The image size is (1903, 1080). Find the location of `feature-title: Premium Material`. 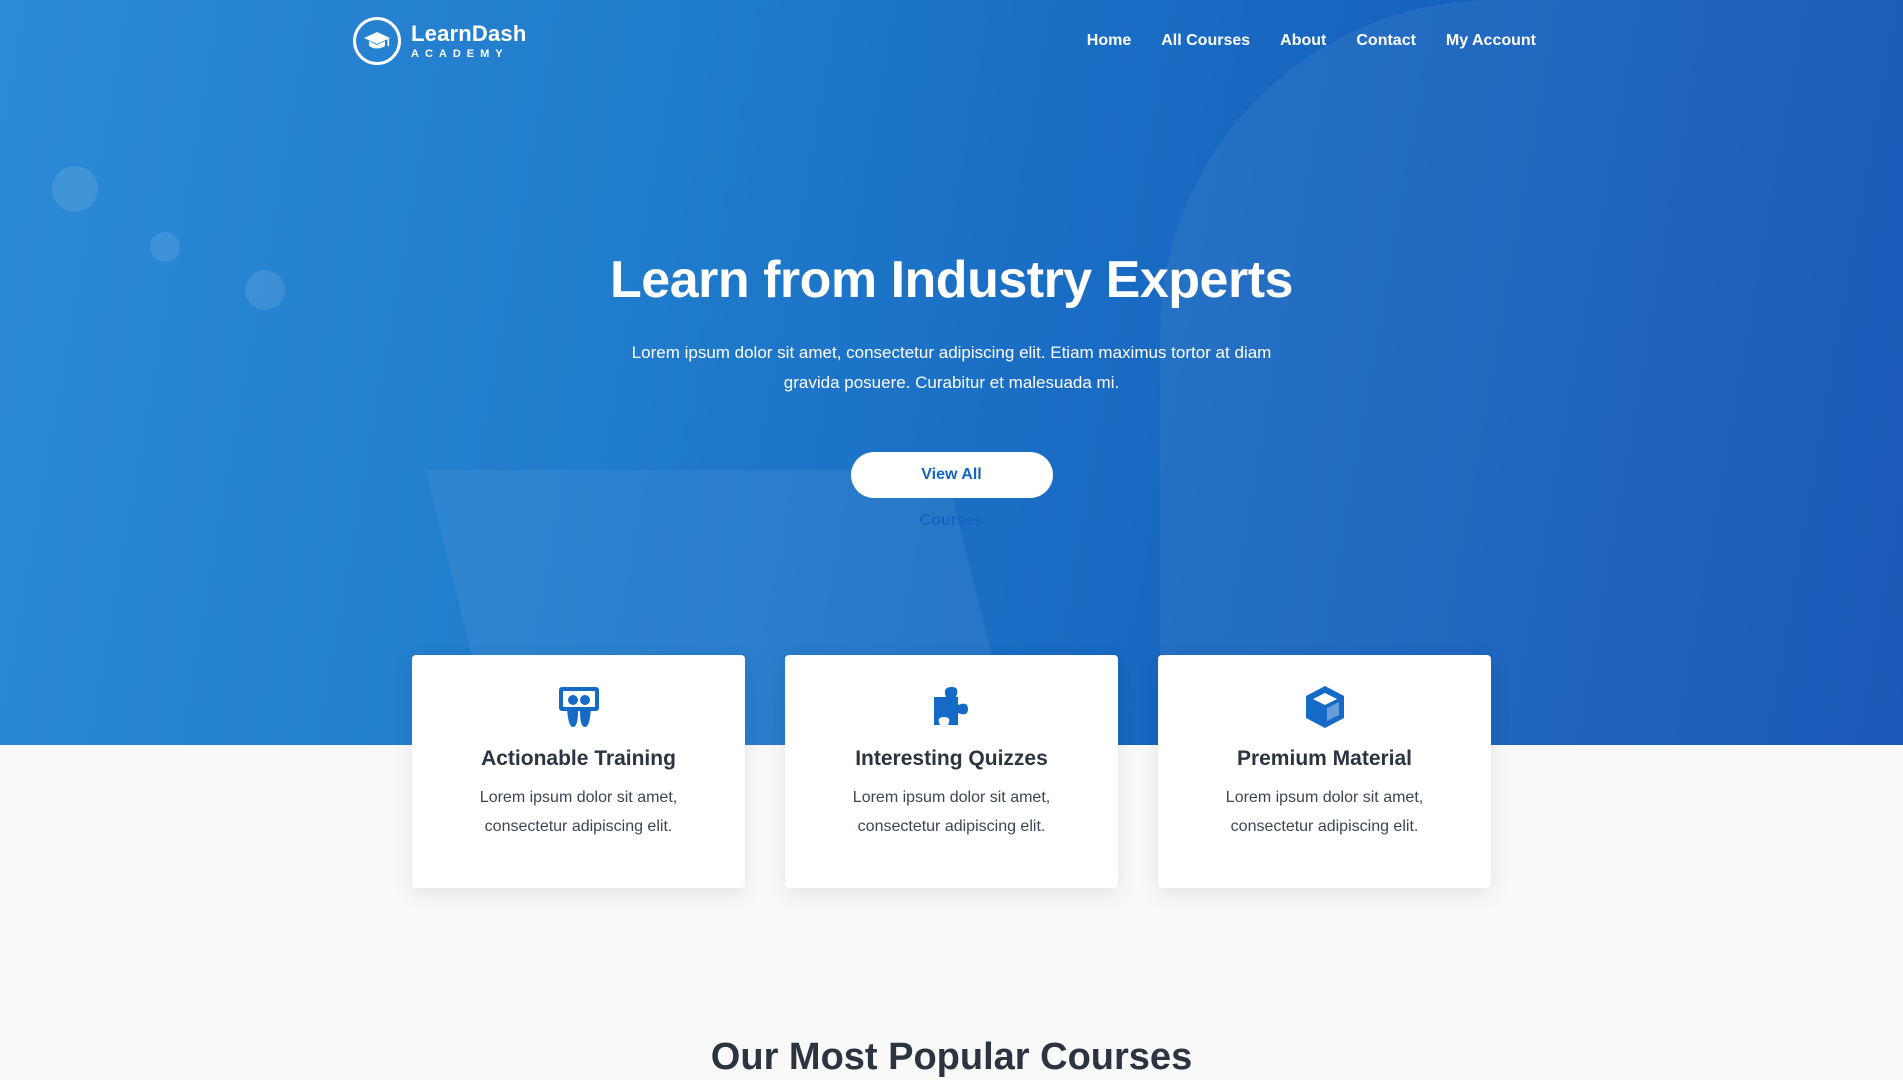

feature-title: Premium Material is located at coordinates (1324, 758).